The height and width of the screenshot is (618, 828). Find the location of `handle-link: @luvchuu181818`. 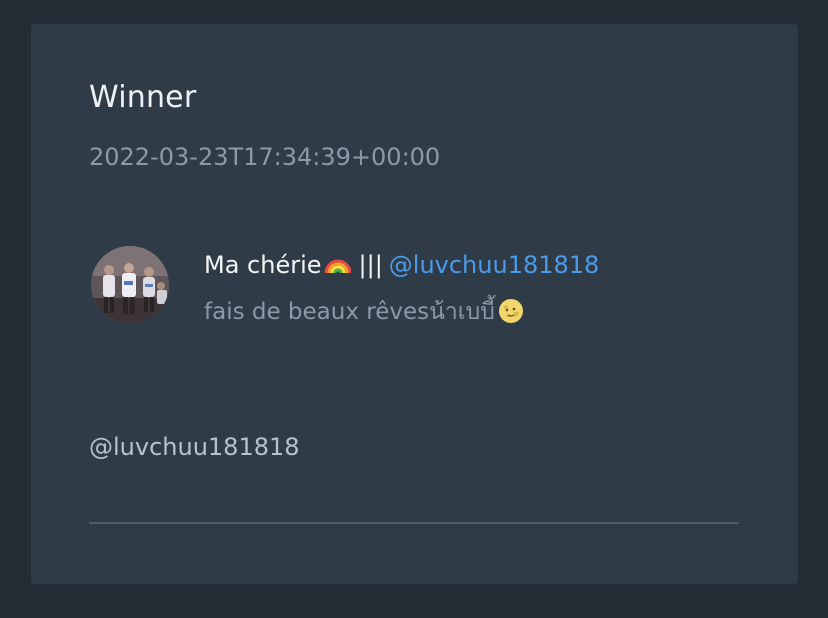

handle-link: @luvchuu181818 is located at coordinates (494, 265).